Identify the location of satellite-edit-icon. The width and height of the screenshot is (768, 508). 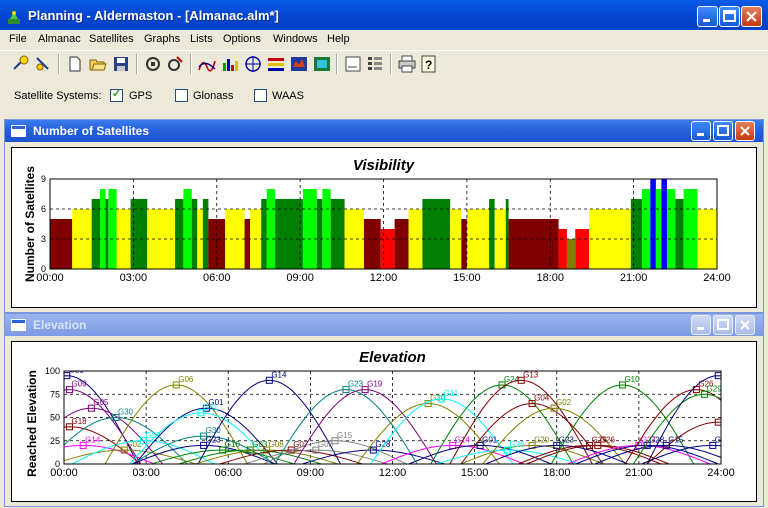
(43, 64).